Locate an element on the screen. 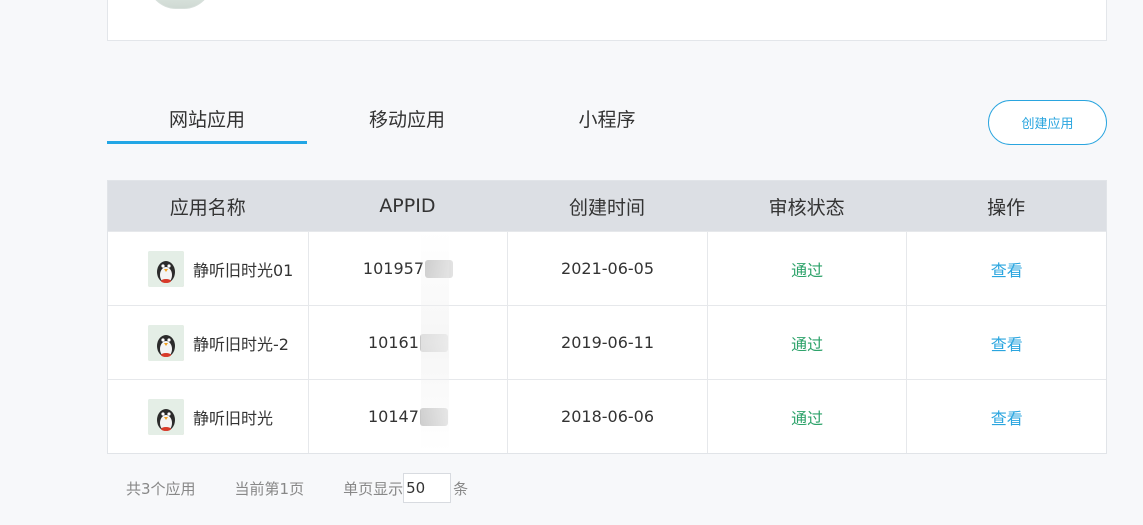  app-name-cell: 静听旧时光 is located at coordinates (208, 416).